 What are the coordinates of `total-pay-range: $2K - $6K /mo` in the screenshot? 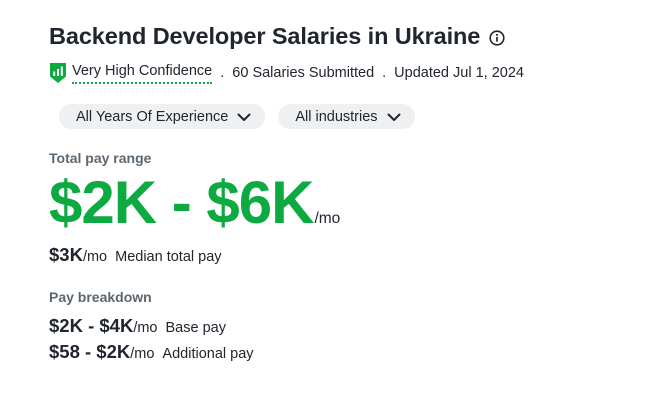 It's located at (344, 203).